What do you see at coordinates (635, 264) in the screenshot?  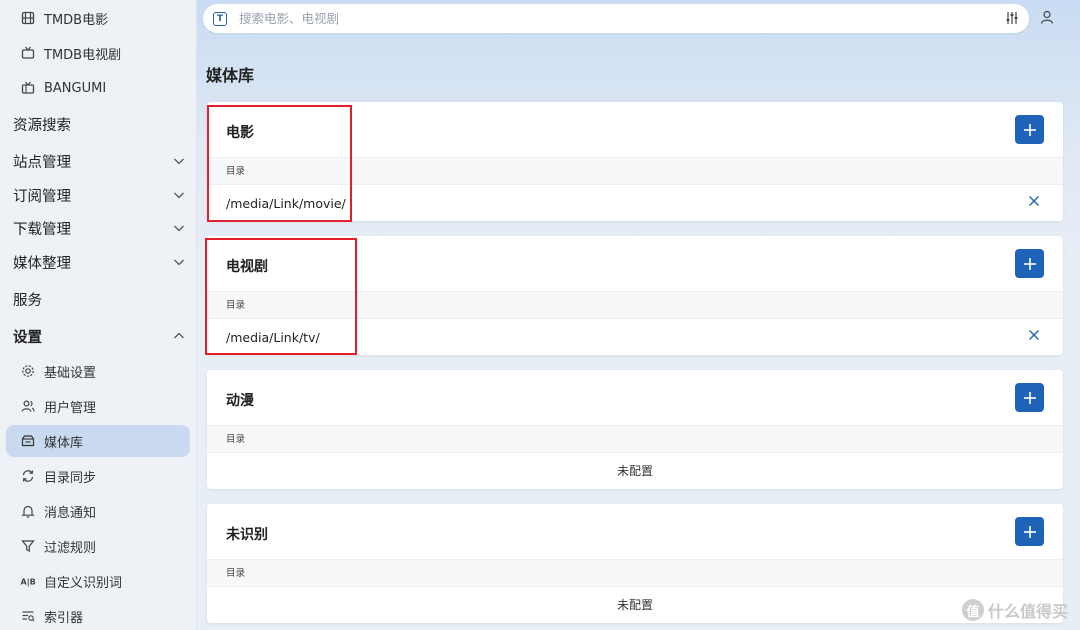 I see `card-header: 电视剧` at bounding box center [635, 264].